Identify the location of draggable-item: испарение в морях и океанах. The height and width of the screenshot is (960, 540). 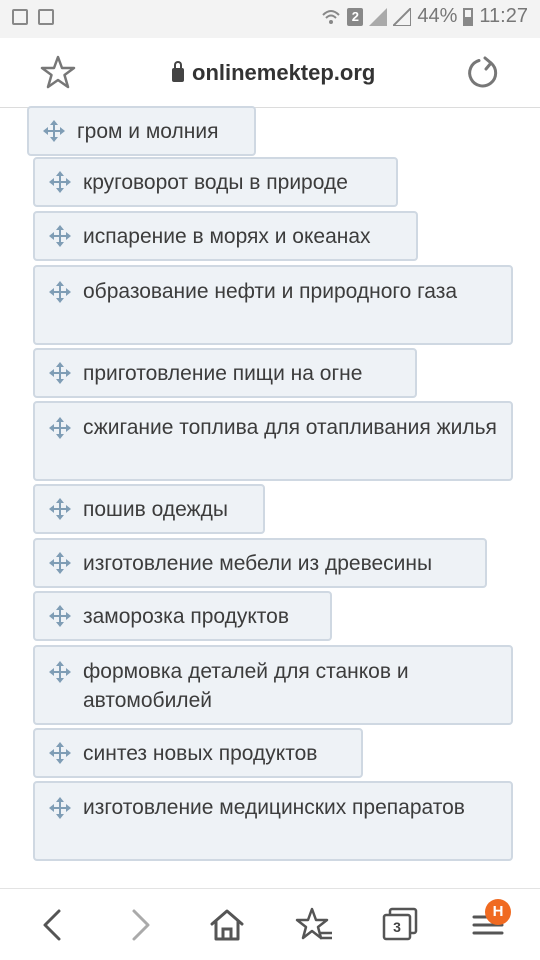
(225, 236).